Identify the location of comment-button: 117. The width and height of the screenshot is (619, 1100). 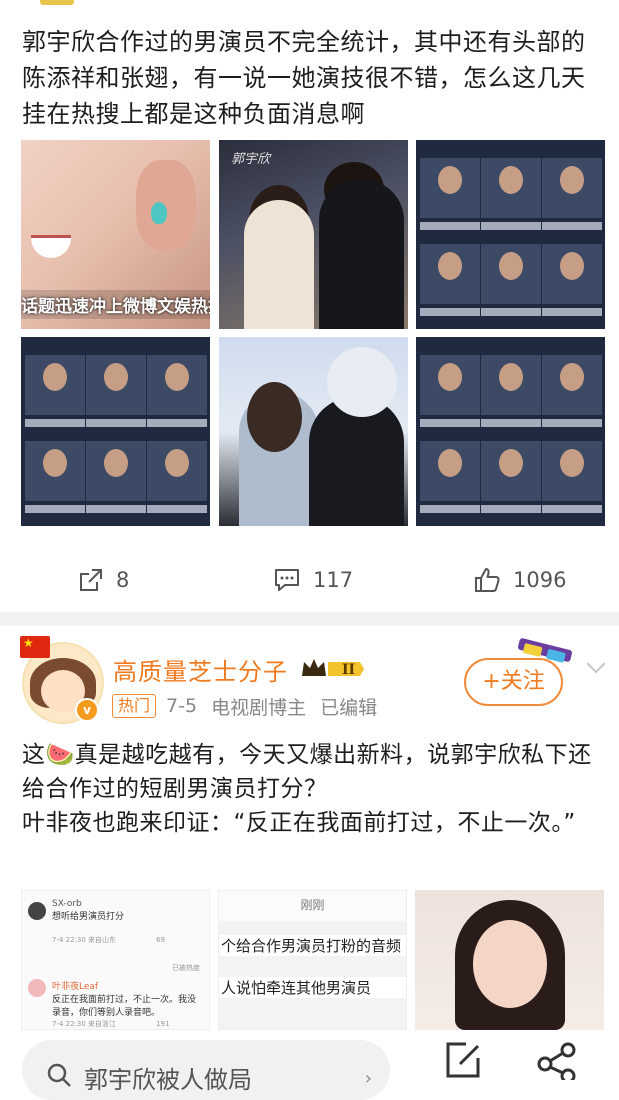
(313, 580).